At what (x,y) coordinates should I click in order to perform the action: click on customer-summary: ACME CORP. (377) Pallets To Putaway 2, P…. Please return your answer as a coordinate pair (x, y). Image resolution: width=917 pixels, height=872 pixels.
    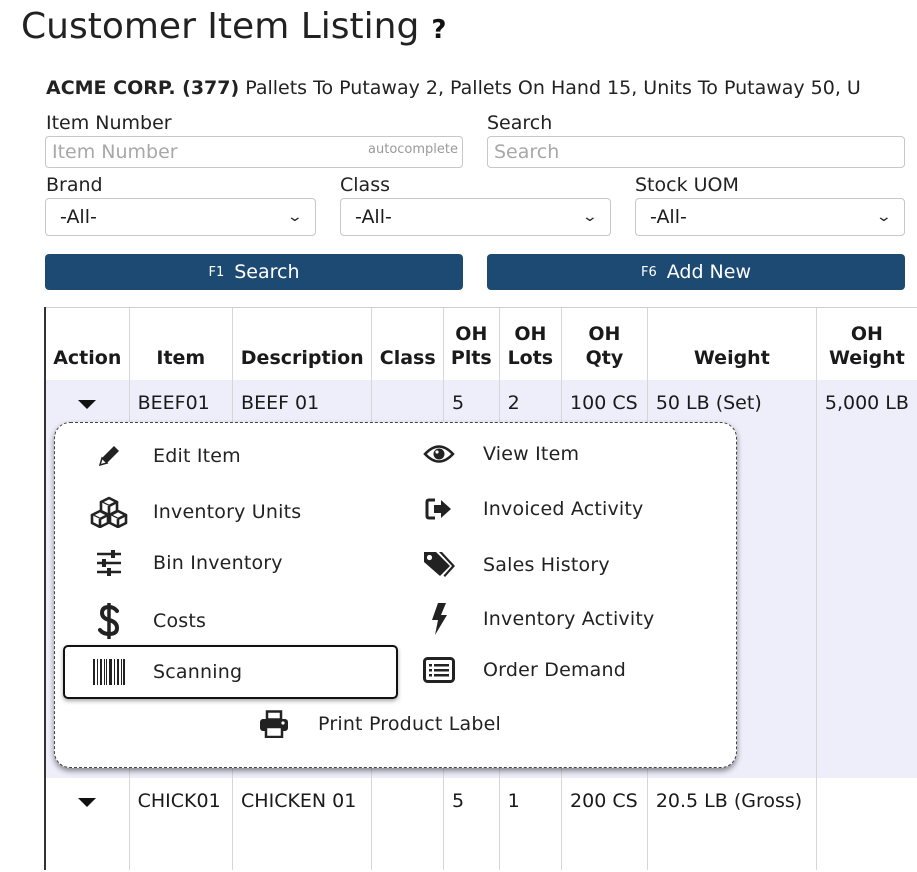
    Looking at the image, I should click on (453, 88).